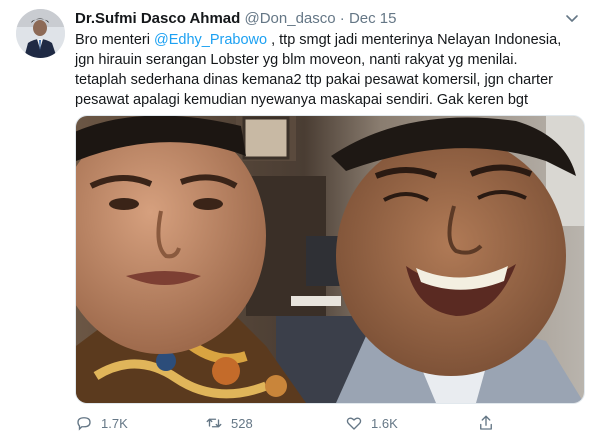  I want to click on like-button: 1.6K, so click(371, 423).